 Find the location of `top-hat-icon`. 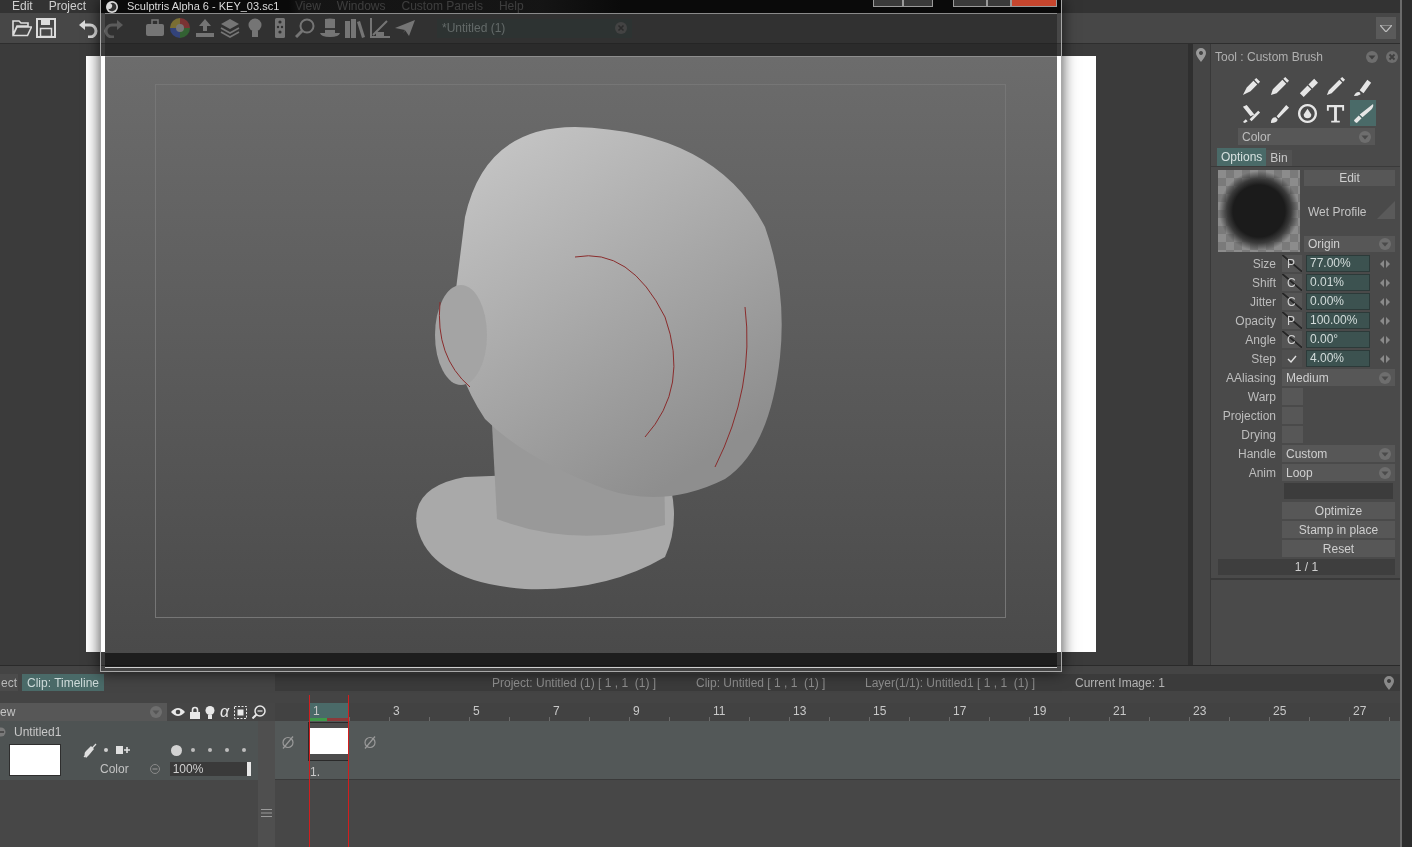

top-hat-icon is located at coordinates (330, 28).